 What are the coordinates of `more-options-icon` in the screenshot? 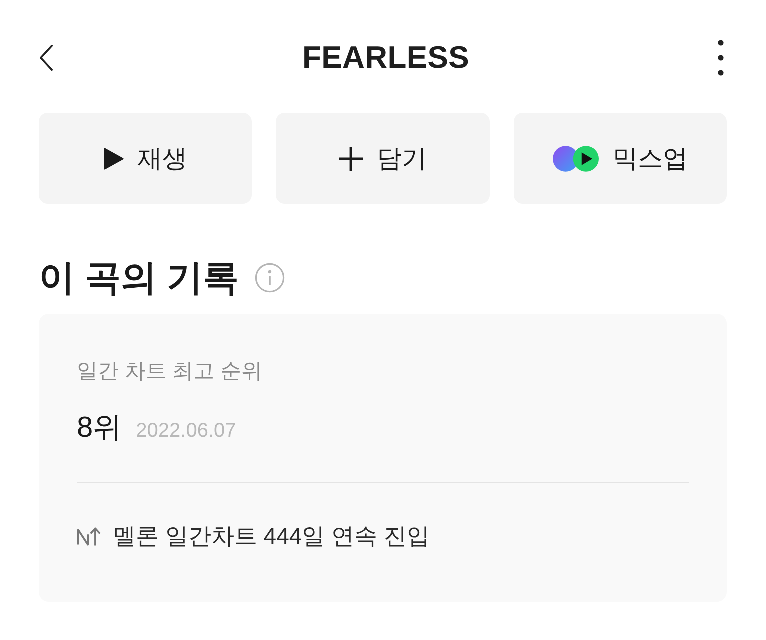 It's located at (721, 58).